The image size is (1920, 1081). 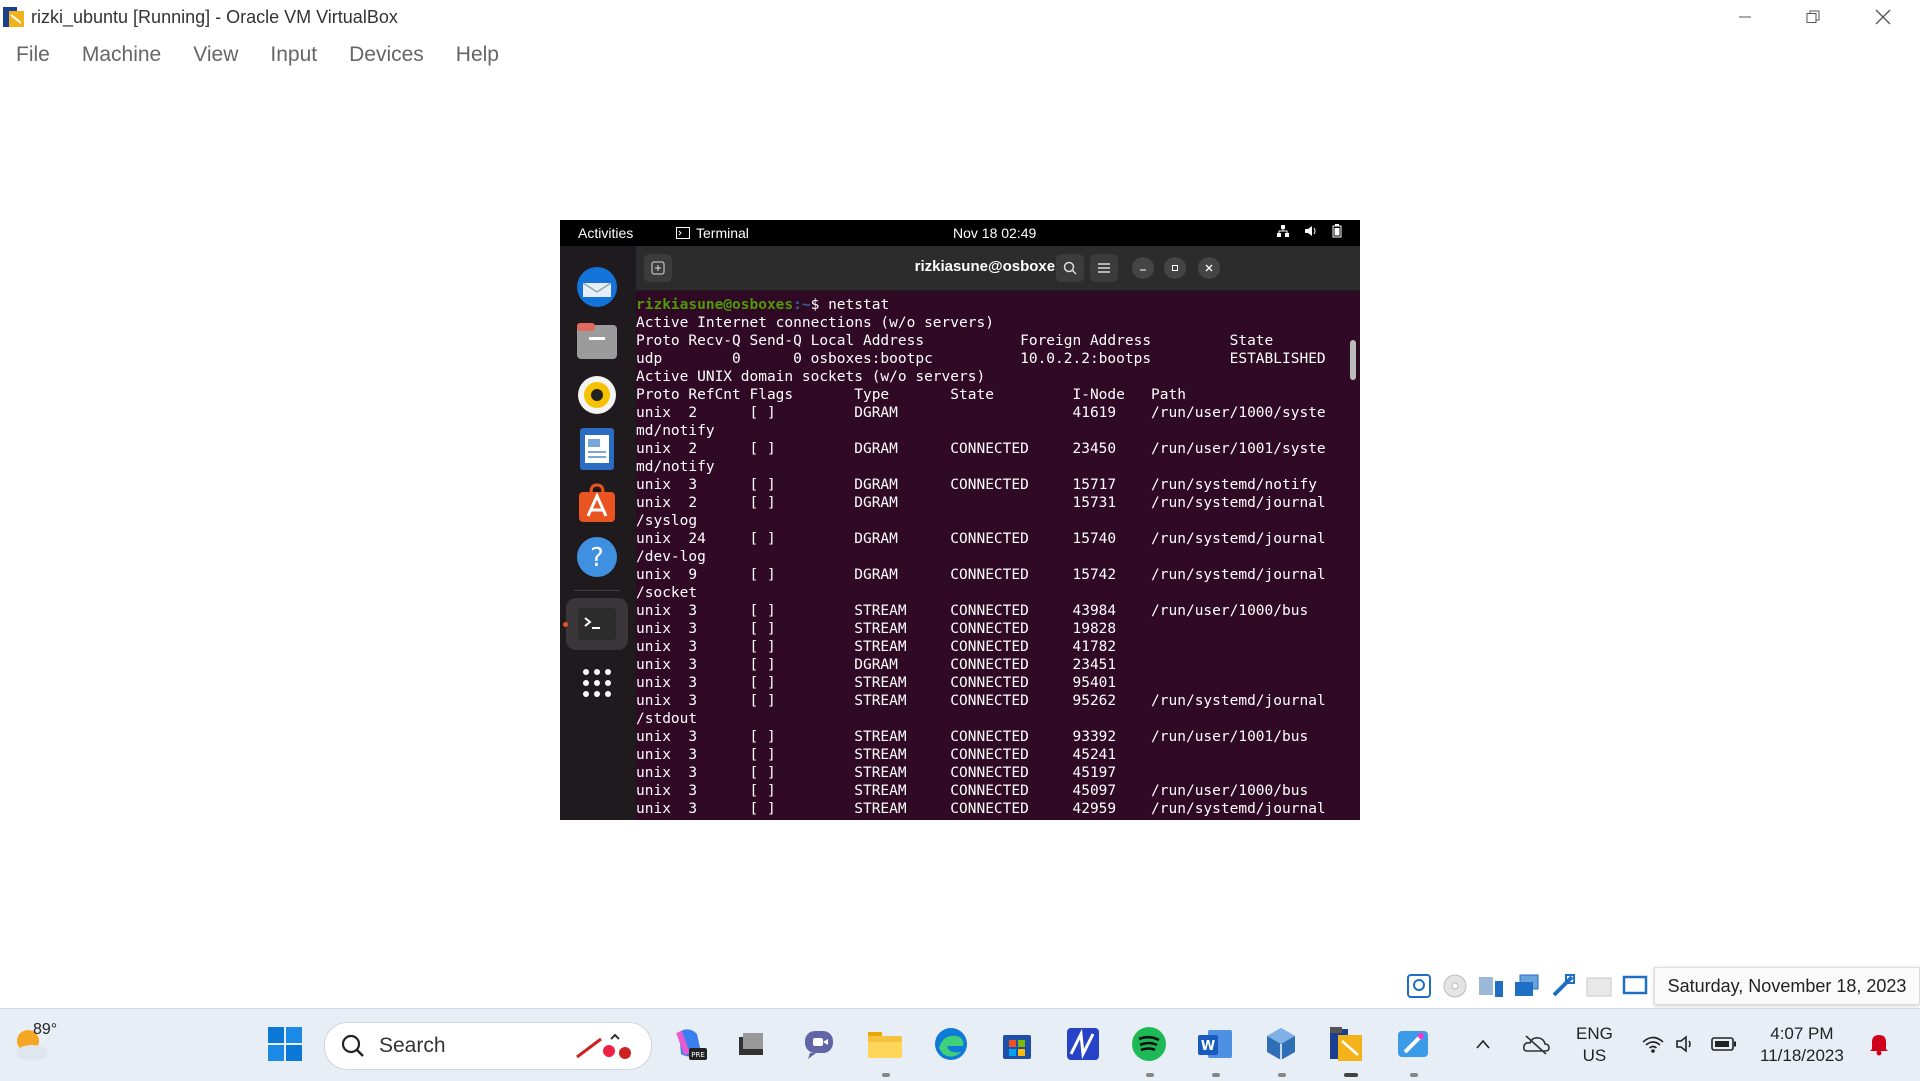 I want to click on terminal-line: /stdout, so click(x=667, y=719).